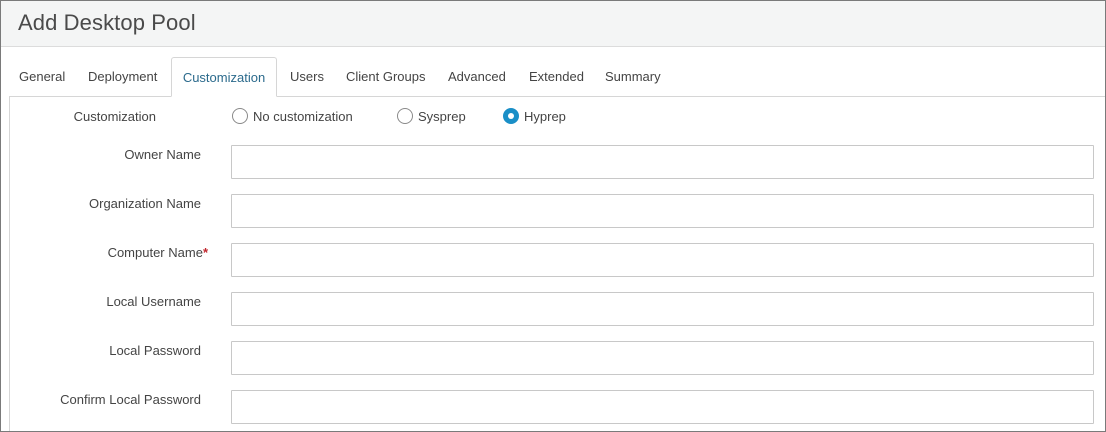 This screenshot has height=432, width=1106. What do you see at coordinates (662, 358) in the screenshot?
I see `local-password-input` at bounding box center [662, 358].